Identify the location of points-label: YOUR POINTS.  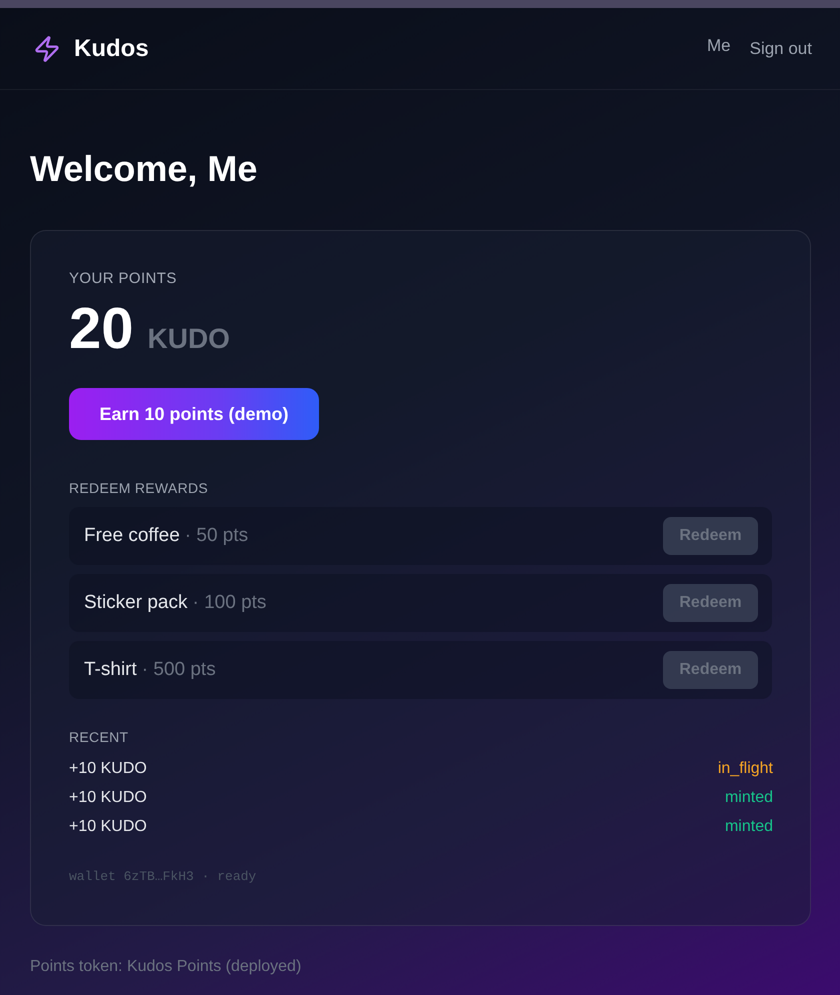
(123, 279).